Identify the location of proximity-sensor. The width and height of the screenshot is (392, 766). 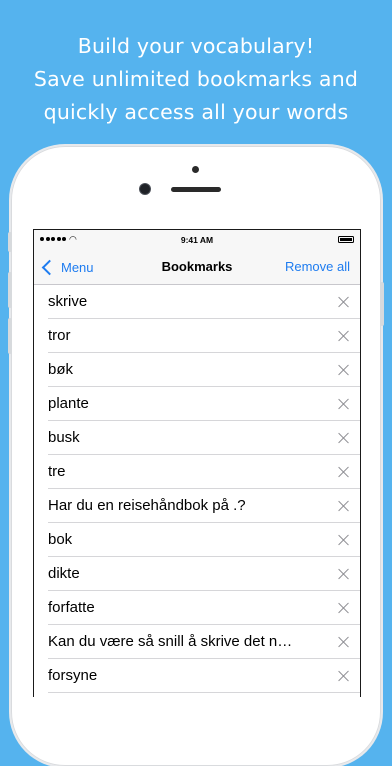
(195, 169).